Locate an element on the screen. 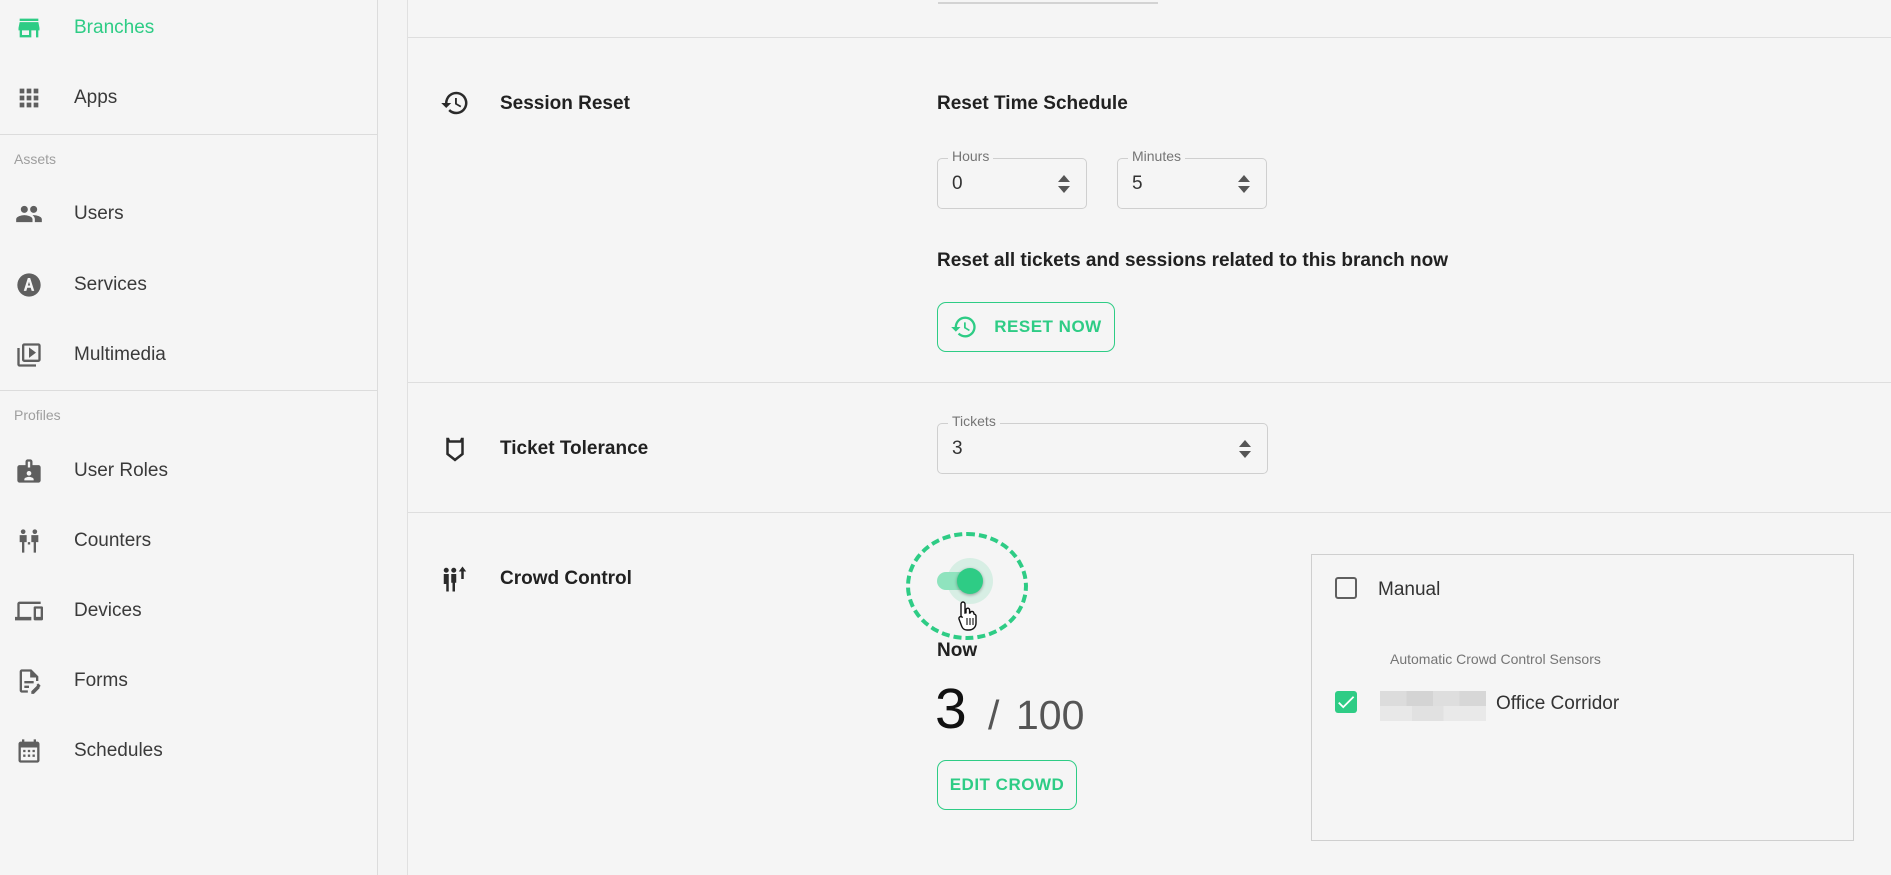 The width and height of the screenshot is (1891, 875). crowd-control-toggle is located at coordinates (965, 581).